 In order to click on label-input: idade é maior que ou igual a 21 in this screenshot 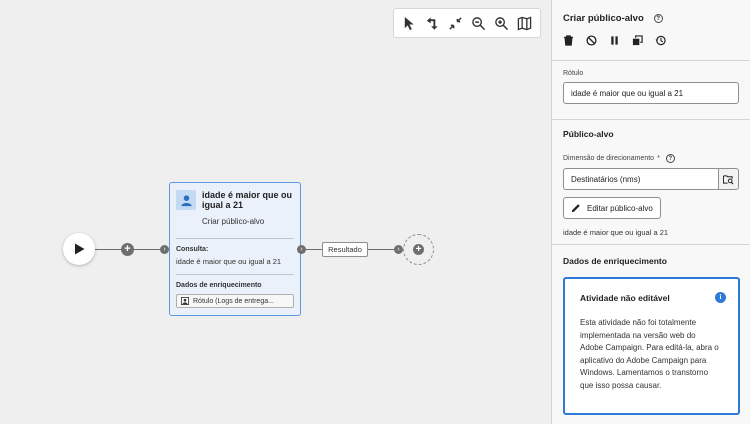, I will do `click(651, 93)`.